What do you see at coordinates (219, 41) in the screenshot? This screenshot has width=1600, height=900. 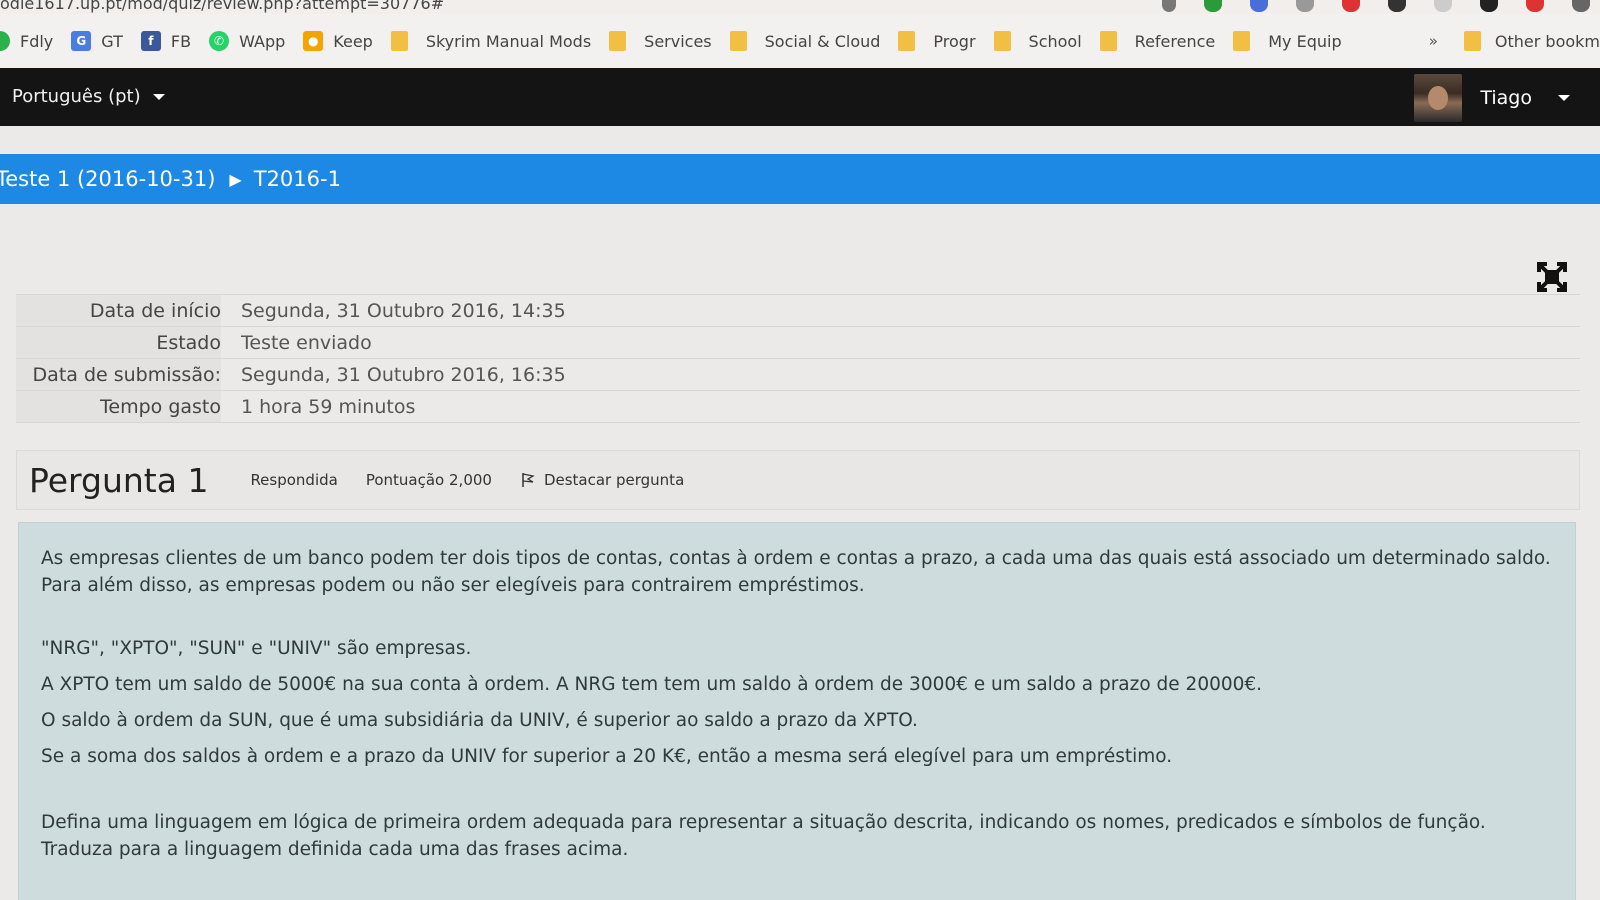 I see `whatsapp-icon: ✆` at bounding box center [219, 41].